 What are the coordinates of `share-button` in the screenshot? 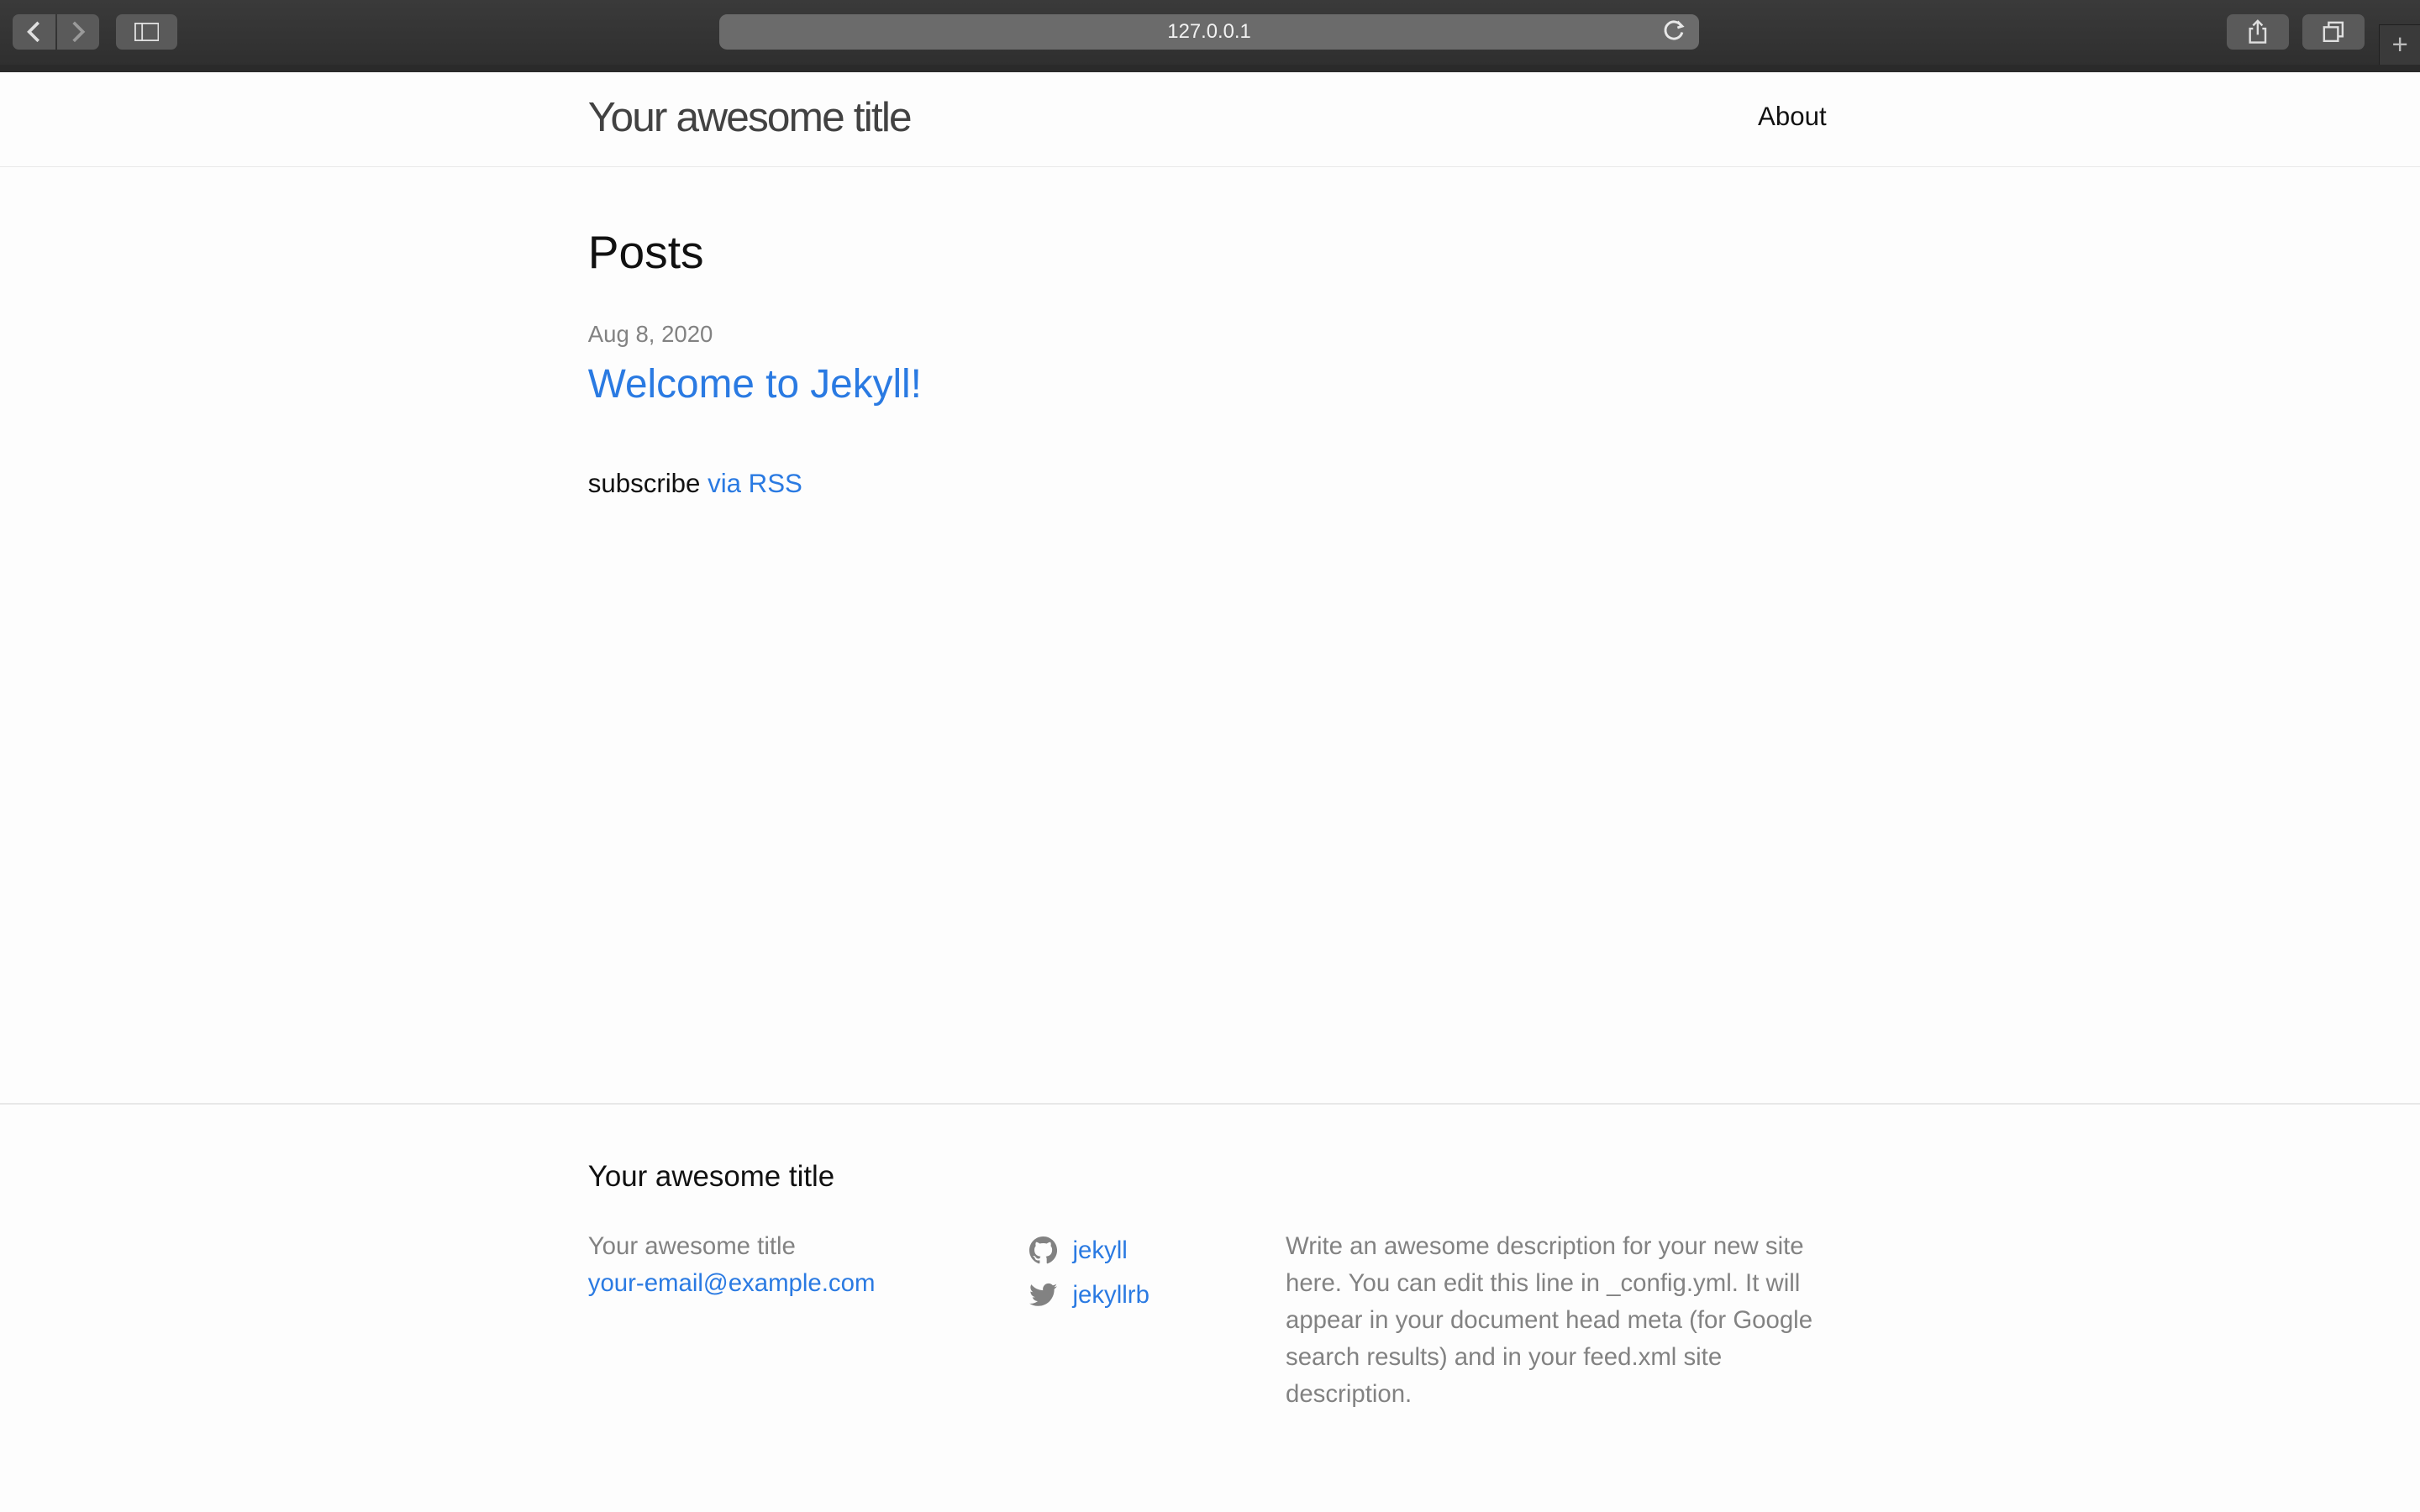 It's located at (2258, 31).